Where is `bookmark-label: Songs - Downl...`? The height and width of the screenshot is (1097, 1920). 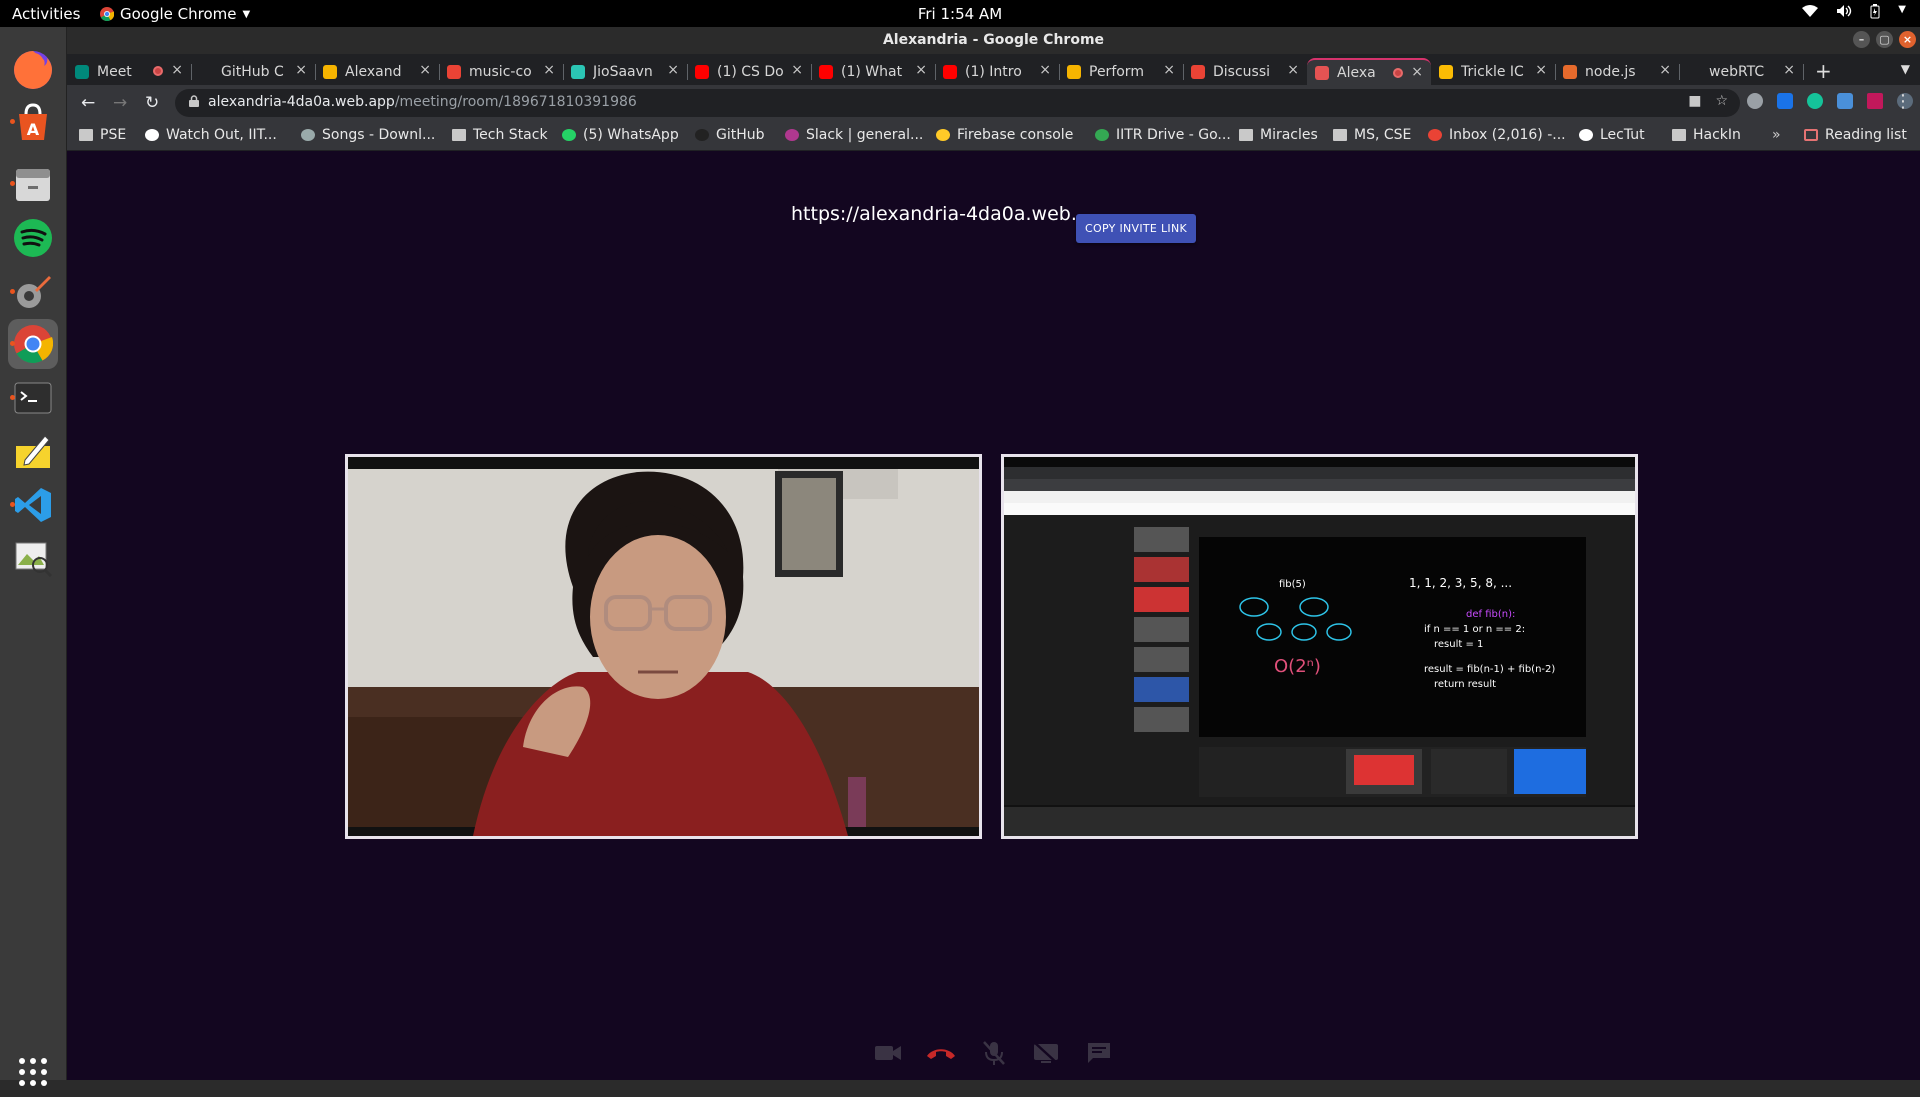 bookmark-label: Songs - Downl... is located at coordinates (379, 135).